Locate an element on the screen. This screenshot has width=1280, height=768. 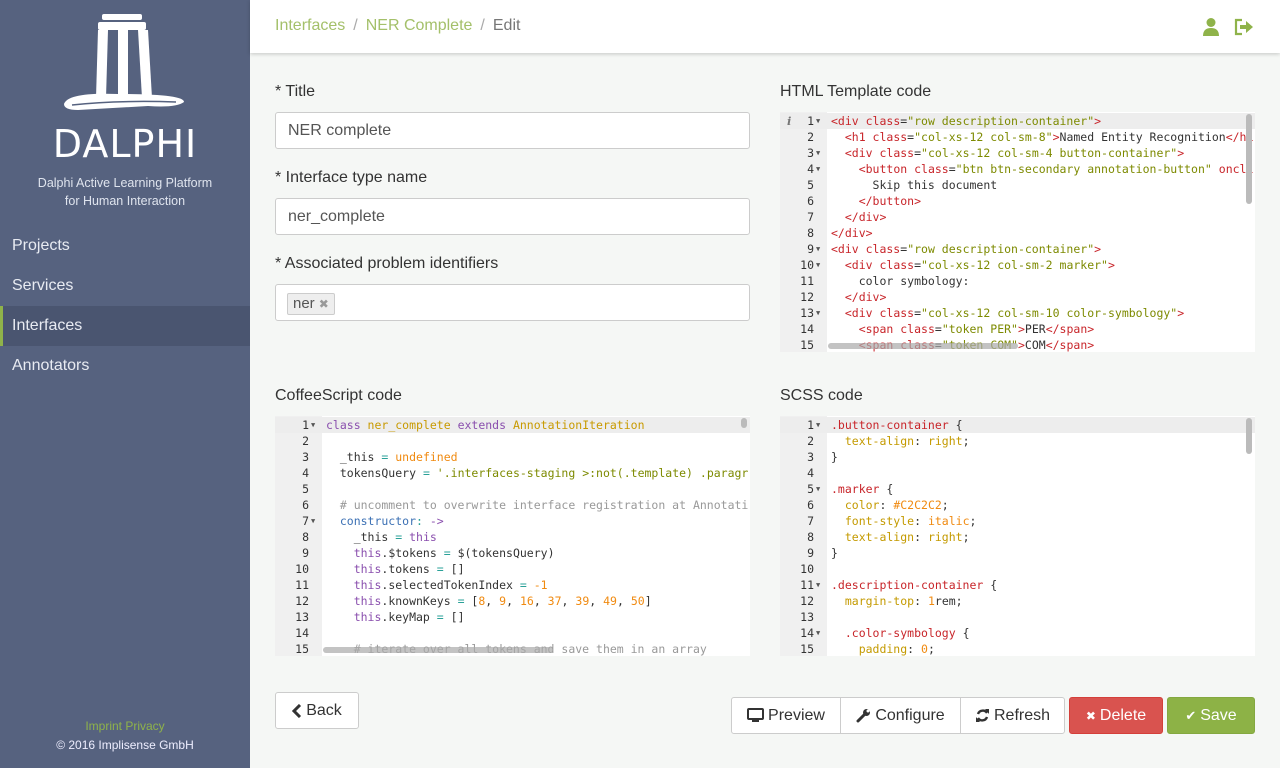
back-button: Back is located at coordinates (317, 710).